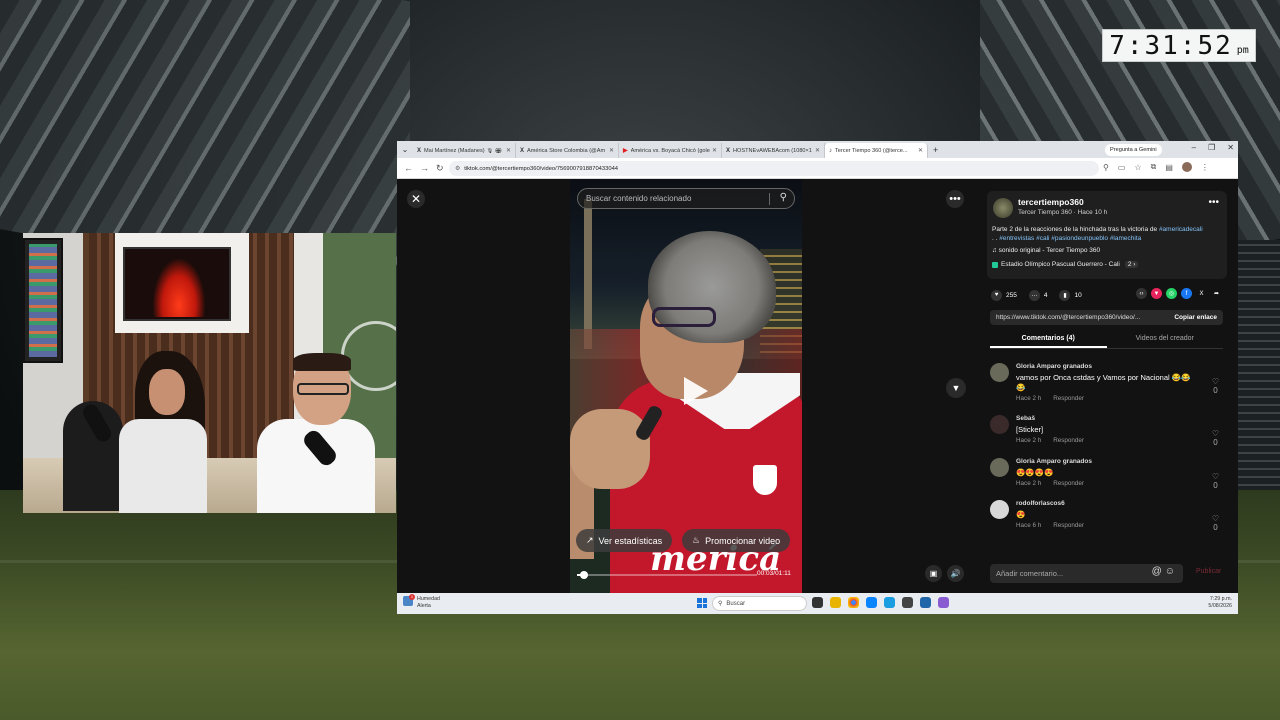 The width and height of the screenshot is (1280, 720). Describe the element at coordinates (1035, 472) in the screenshot. I see `comment-text: 😍😍😍😍` at that location.